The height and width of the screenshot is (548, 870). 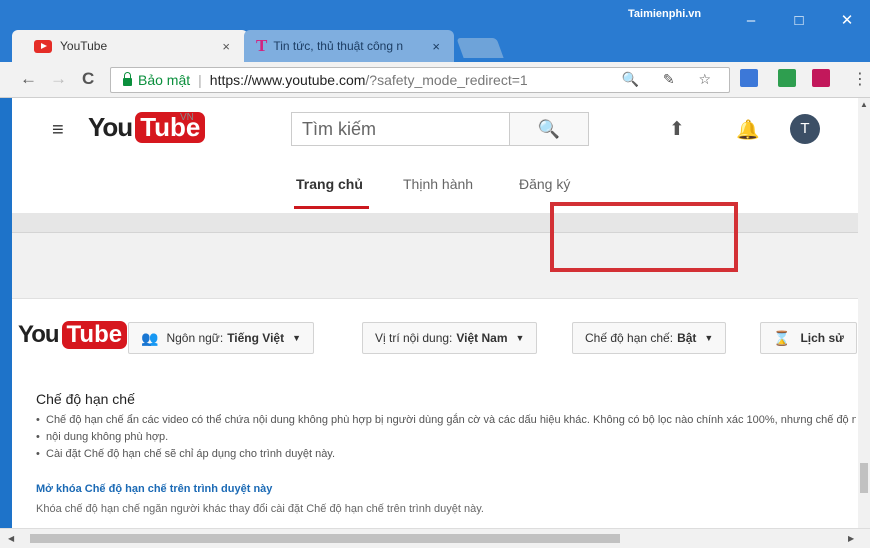 What do you see at coordinates (400, 129) in the screenshot?
I see `search-input: Tìm kiếm` at bounding box center [400, 129].